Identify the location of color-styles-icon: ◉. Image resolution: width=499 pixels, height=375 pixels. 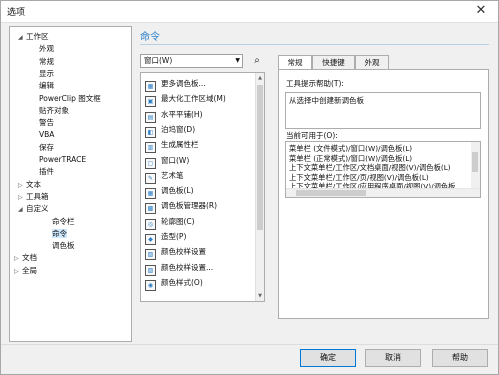
(150, 285).